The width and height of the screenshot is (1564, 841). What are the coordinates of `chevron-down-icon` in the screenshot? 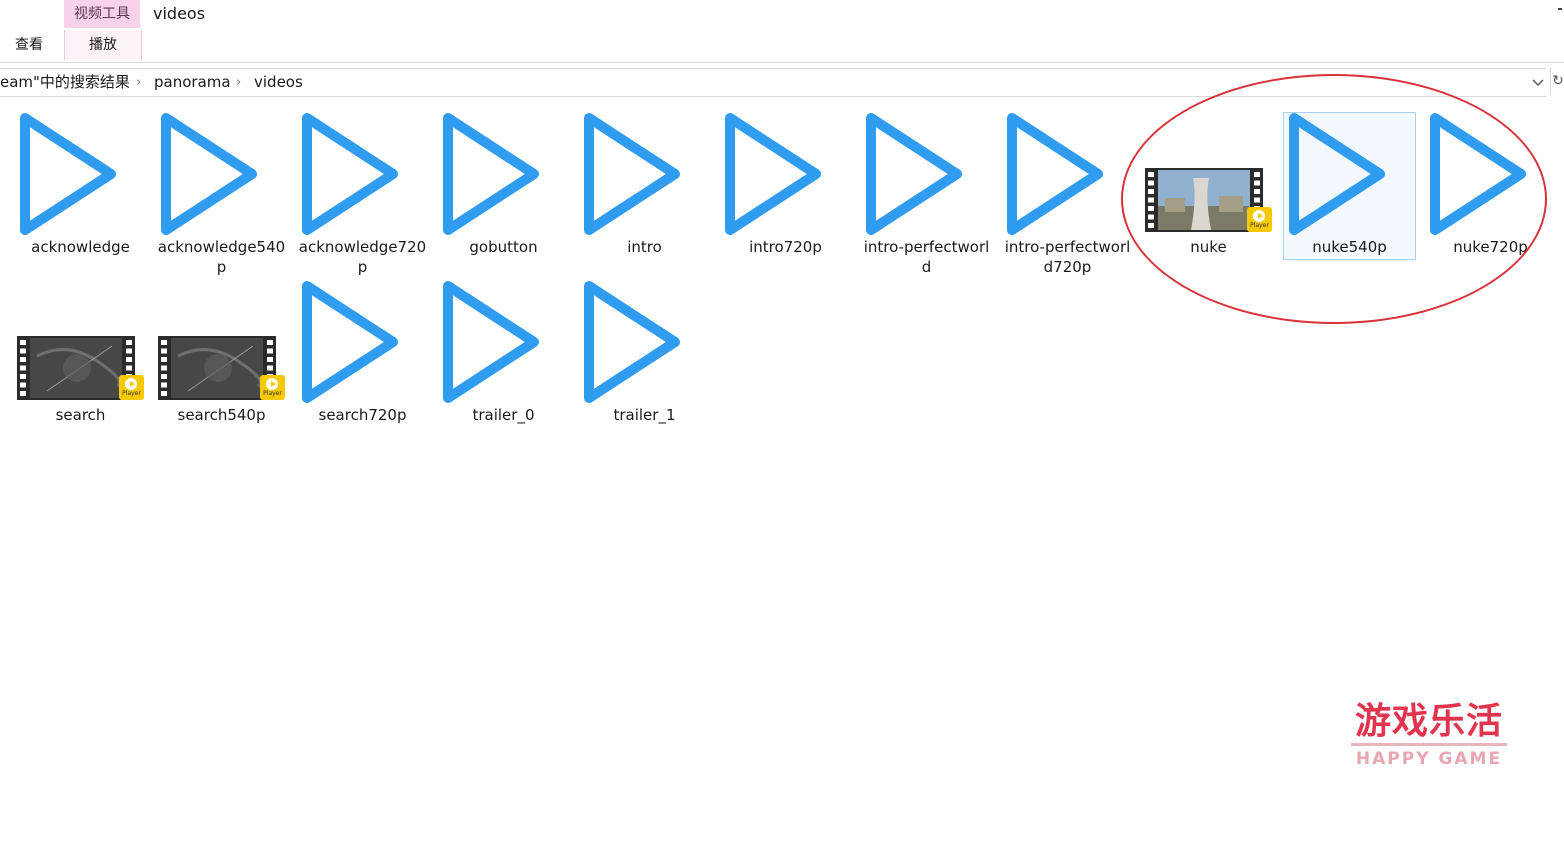 It's located at (1538, 82).